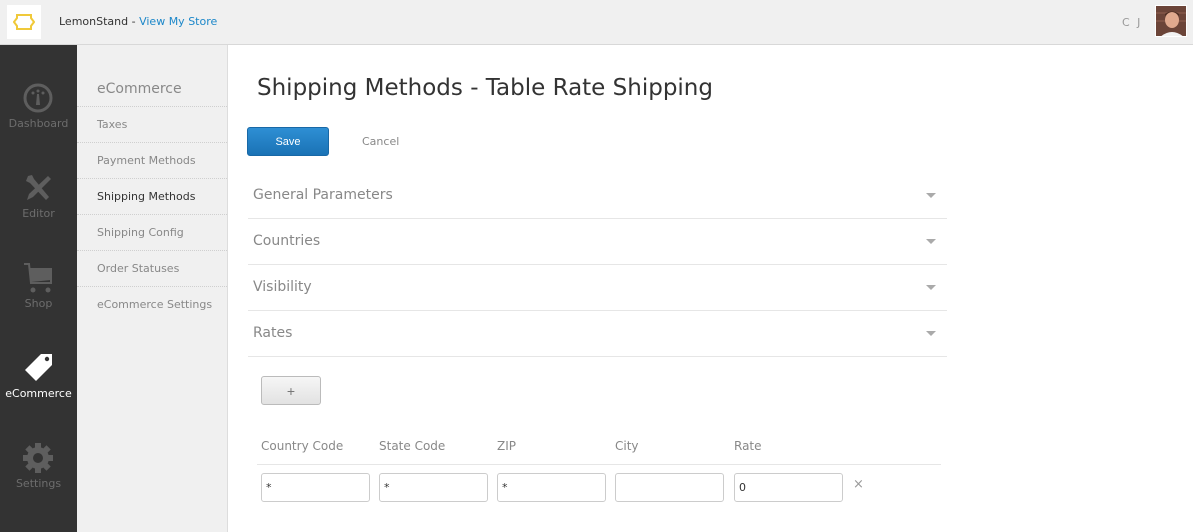  What do you see at coordinates (38, 458) in the screenshot?
I see `settings-gear-icon` at bounding box center [38, 458].